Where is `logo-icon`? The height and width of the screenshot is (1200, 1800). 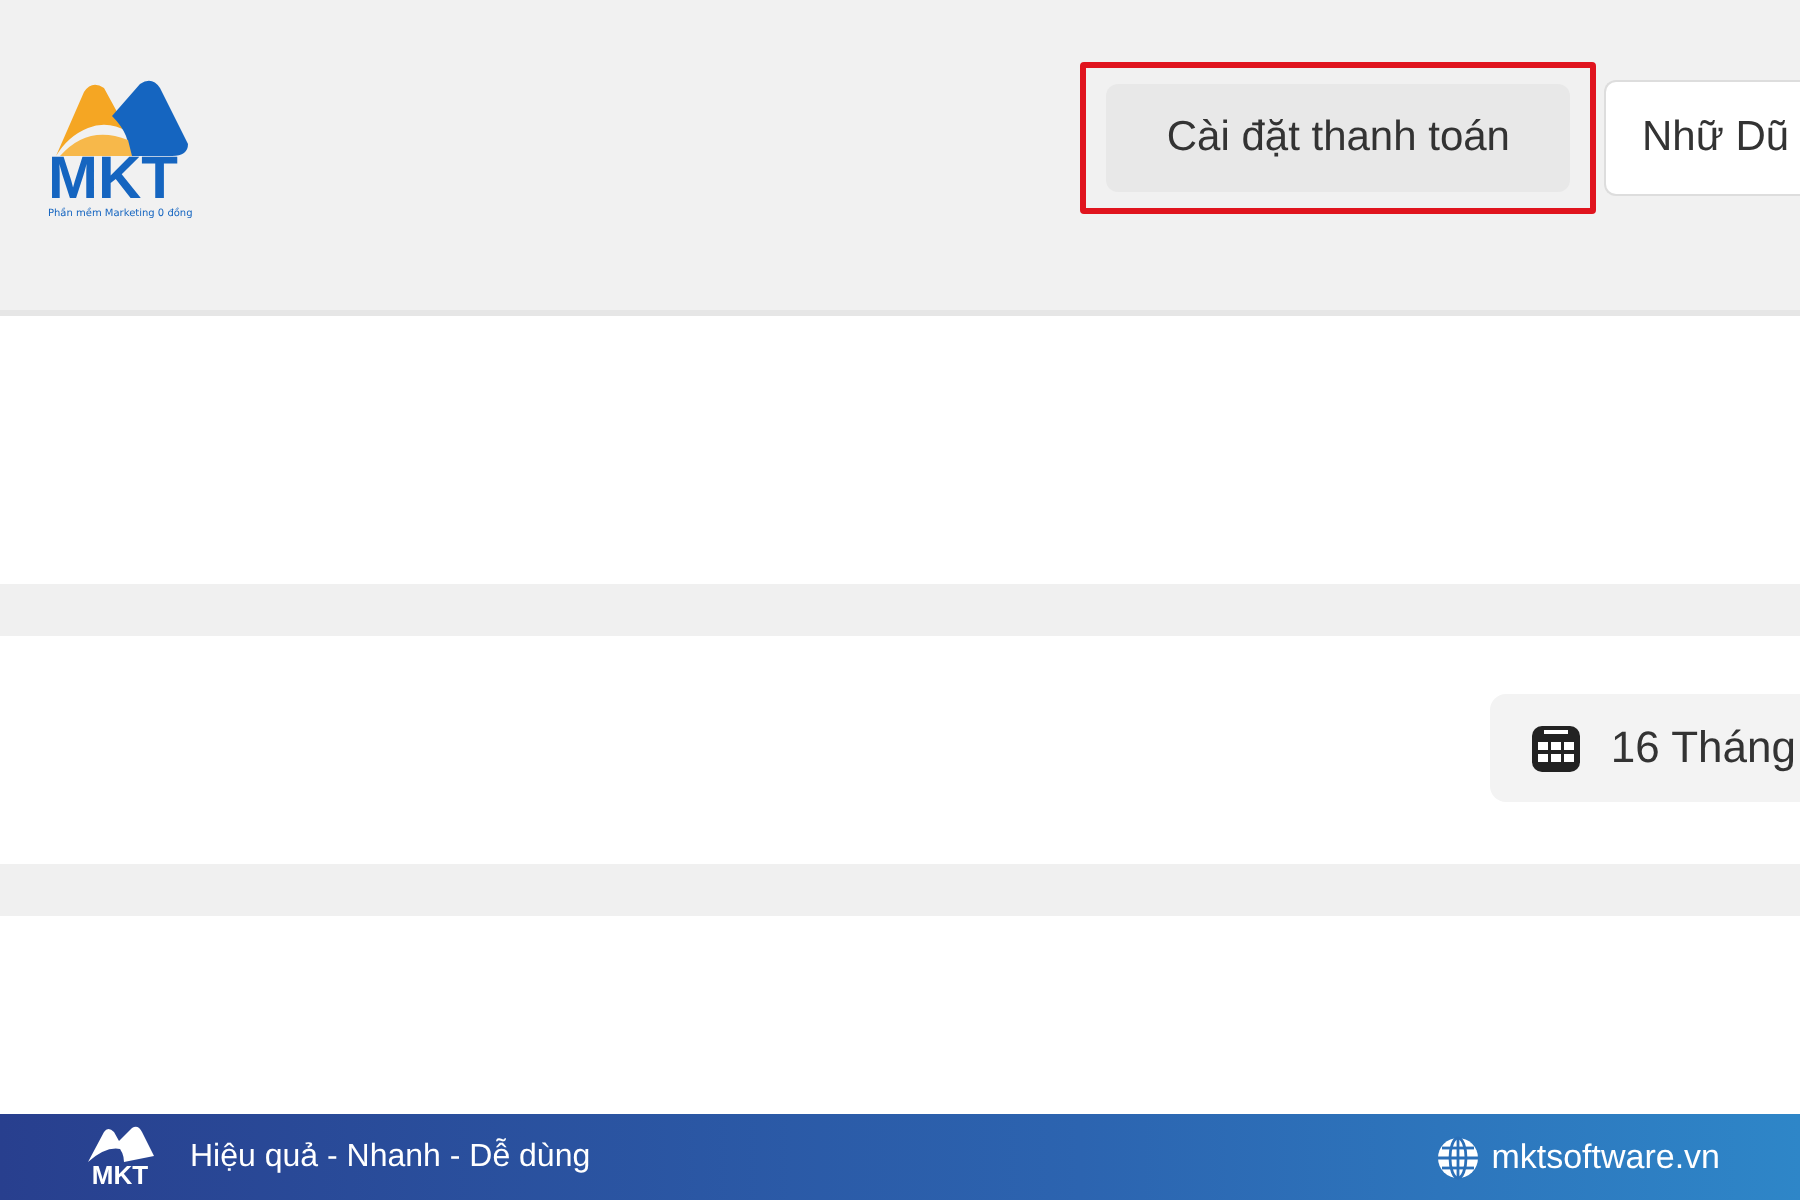 logo-icon is located at coordinates (120, 1144).